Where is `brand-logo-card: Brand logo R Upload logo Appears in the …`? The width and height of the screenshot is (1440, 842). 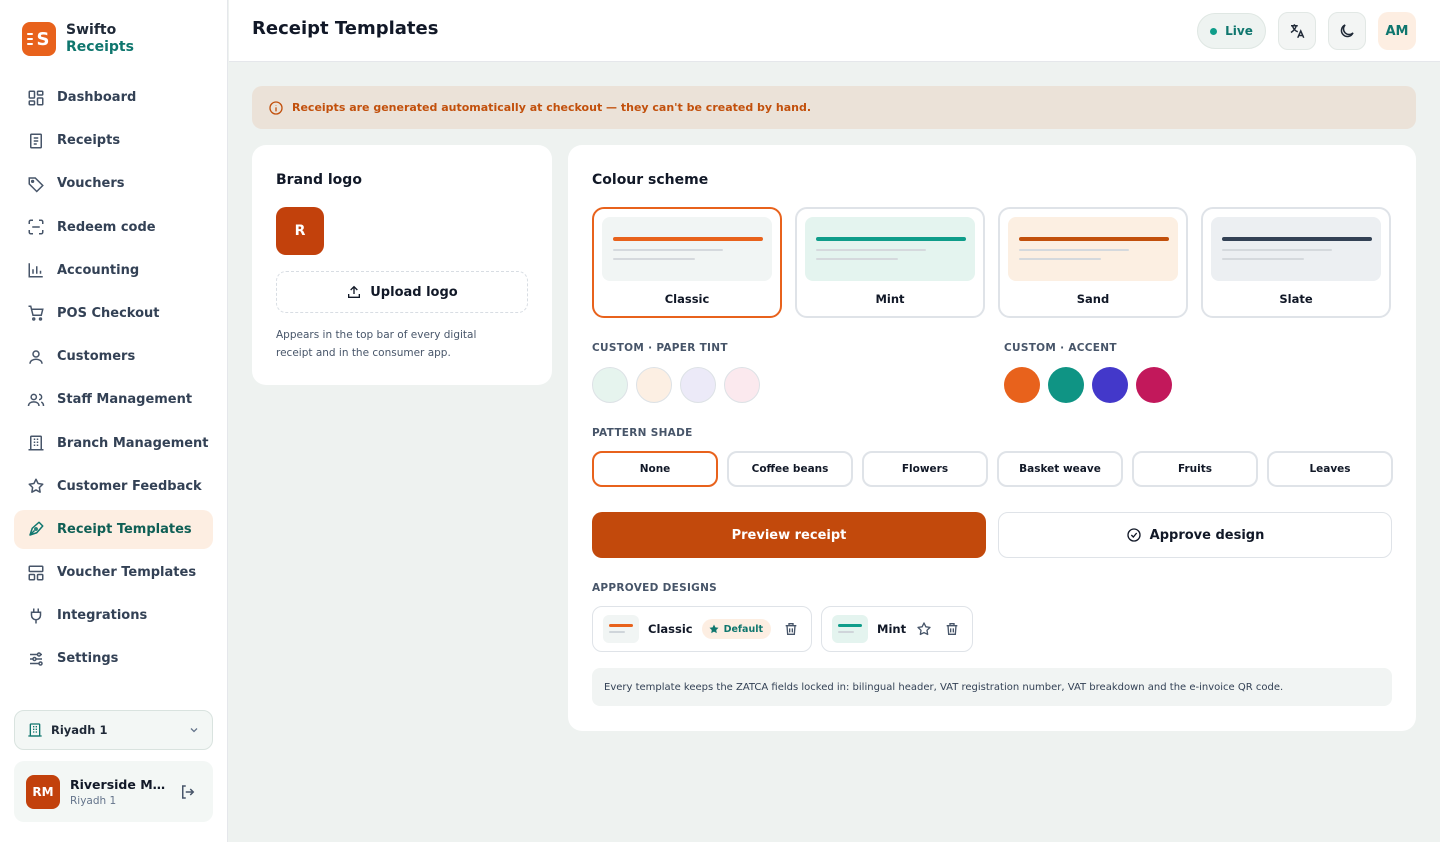
brand-logo-card: Brand logo R Upload logo Appears in the … is located at coordinates (402, 265).